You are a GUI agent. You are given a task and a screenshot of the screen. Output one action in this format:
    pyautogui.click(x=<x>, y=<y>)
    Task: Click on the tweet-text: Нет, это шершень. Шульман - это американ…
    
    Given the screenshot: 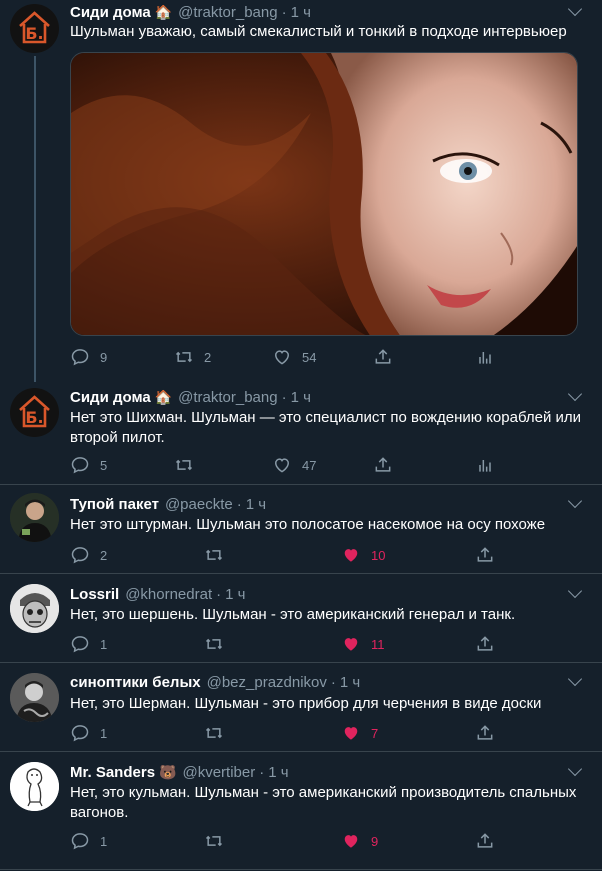 What is the action you would take?
    pyautogui.click(x=293, y=614)
    